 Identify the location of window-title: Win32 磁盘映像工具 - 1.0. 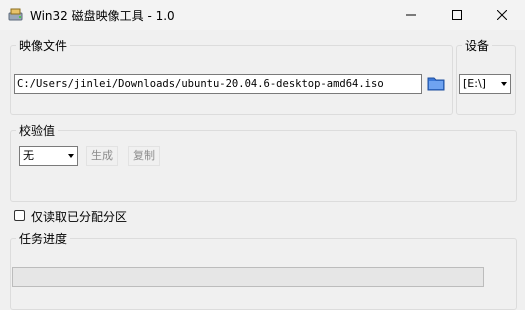
(102, 16).